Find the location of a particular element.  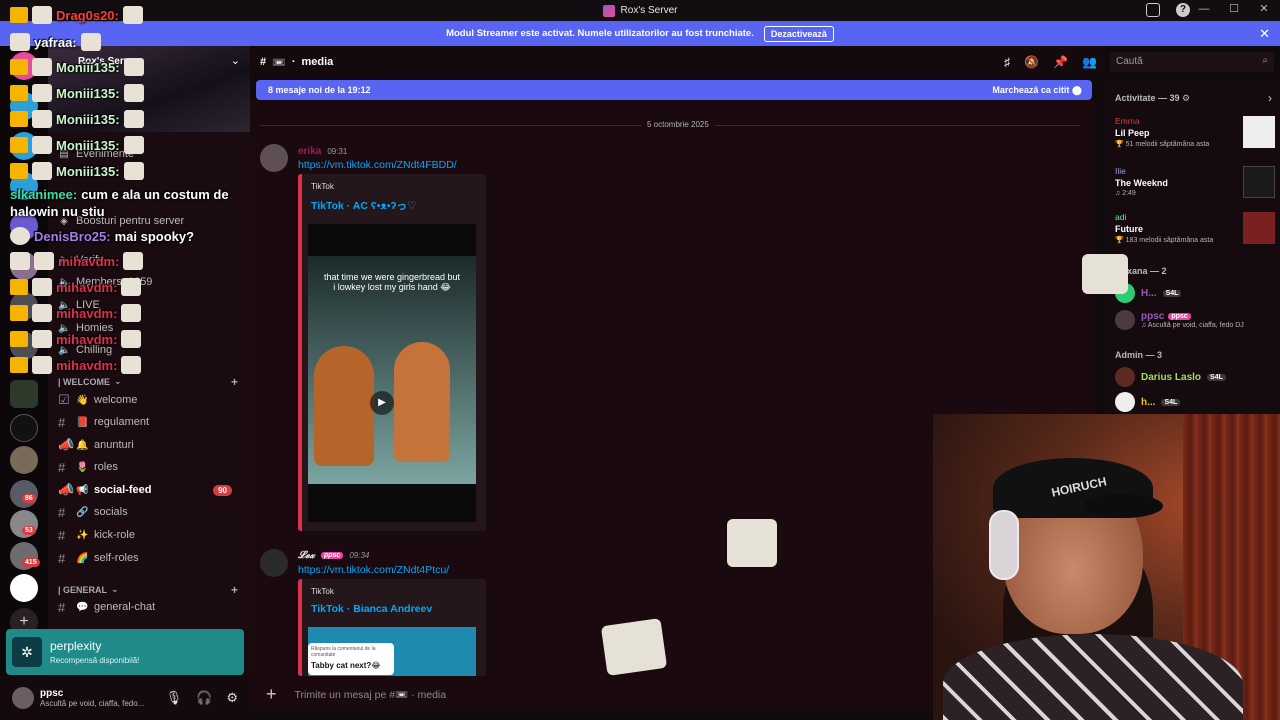

channel-social-feed: 📣 📢 social-feed 90 is located at coordinates (151, 490).